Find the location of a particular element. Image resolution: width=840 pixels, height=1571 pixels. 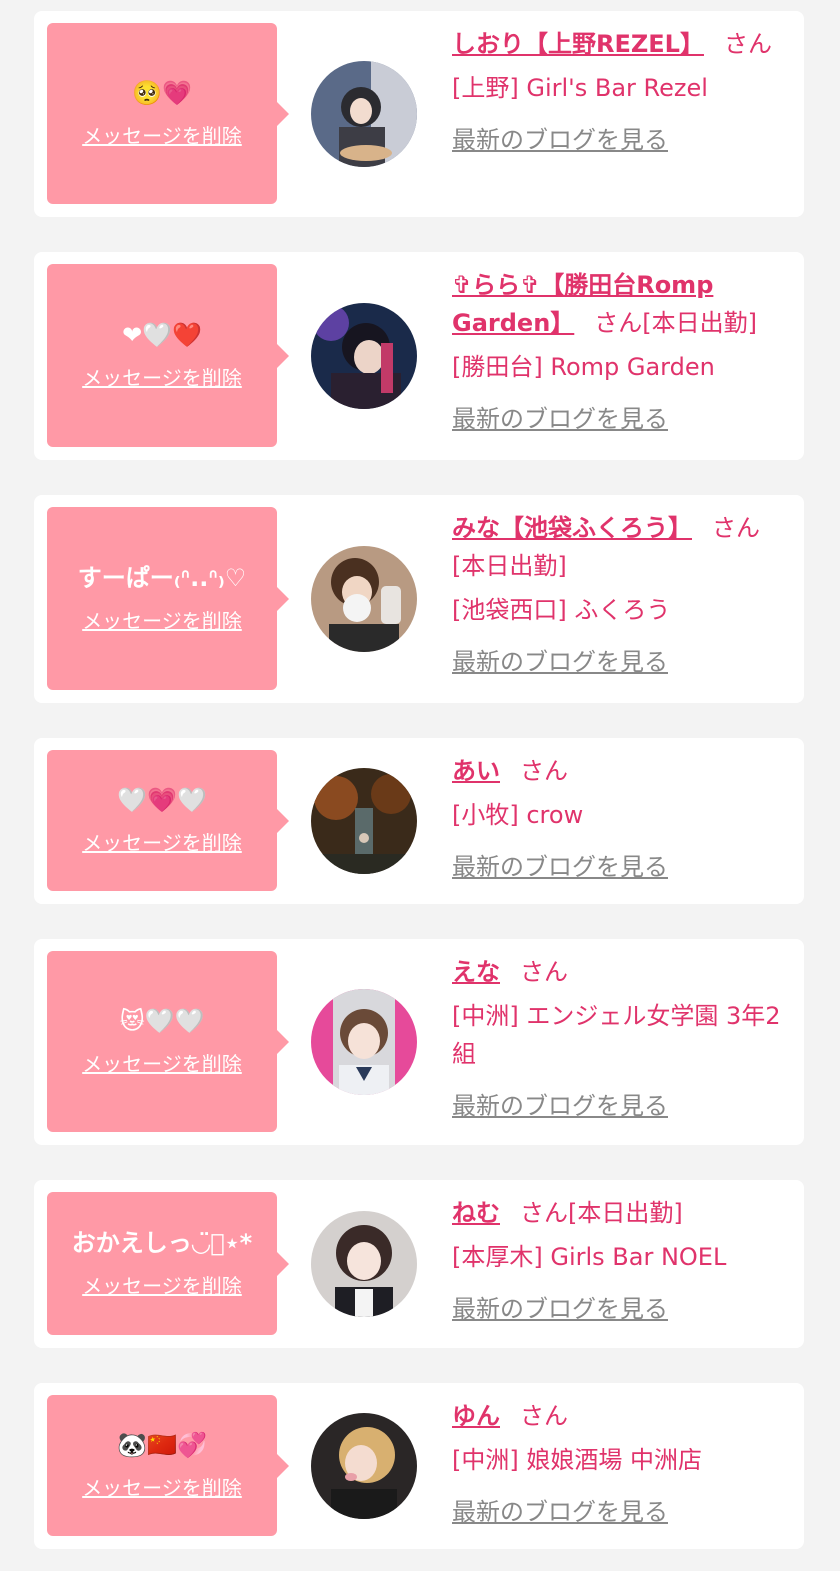

girl-name-link: えな is located at coordinates (476, 972).